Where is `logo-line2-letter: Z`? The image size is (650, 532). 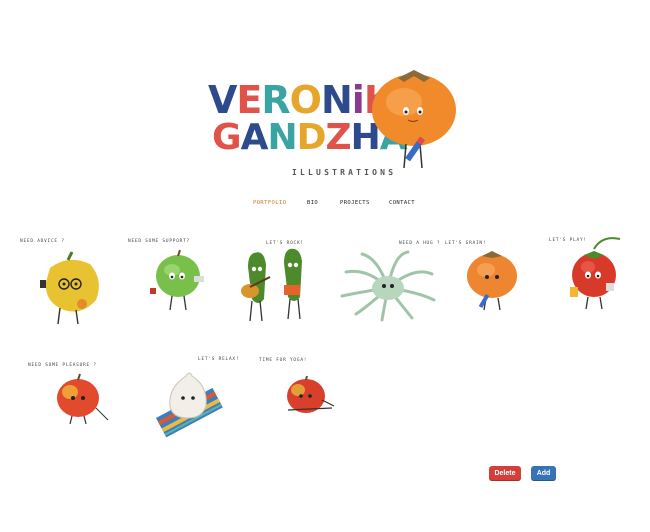 logo-line2-letter: Z is located at coordinates (338, 137).